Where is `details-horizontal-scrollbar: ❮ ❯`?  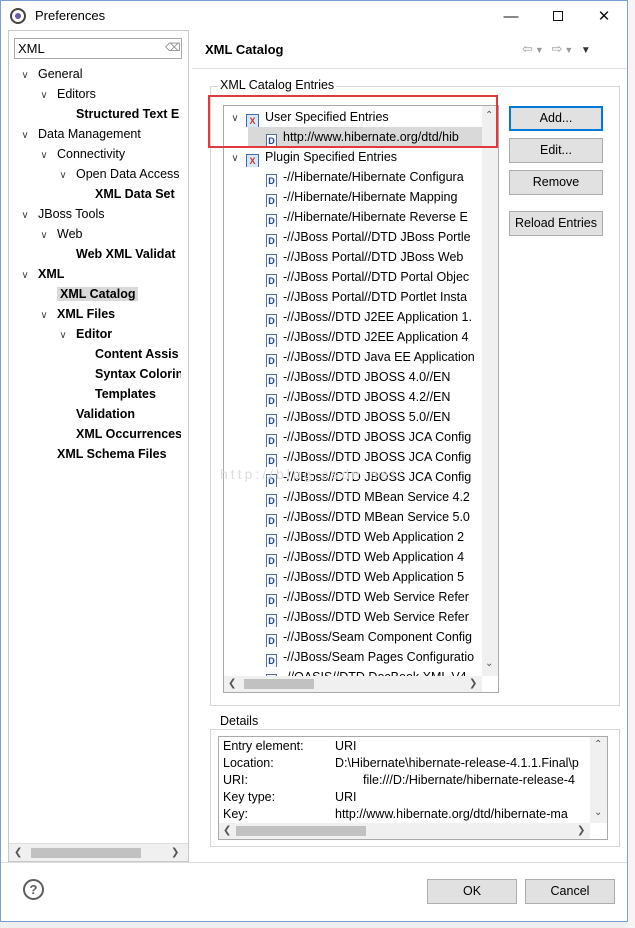 details-horizontal-scrollbar: ❮ ❯ is located at coordinates (404, 831).